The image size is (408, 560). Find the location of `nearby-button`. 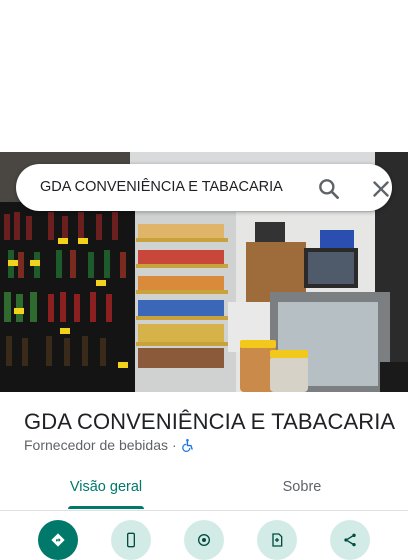

nearby-button is located at coordinates (204, 540).